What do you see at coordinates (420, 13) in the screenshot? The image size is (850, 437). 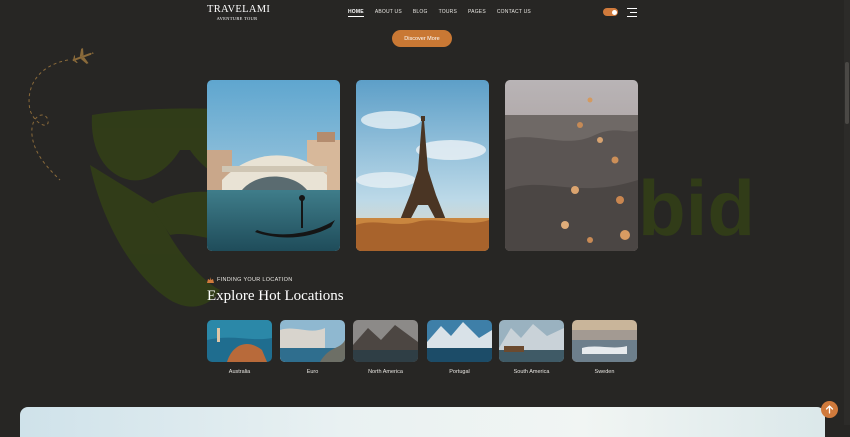 I see `nav-blog: BLOG` at bounding box center [420, 13].